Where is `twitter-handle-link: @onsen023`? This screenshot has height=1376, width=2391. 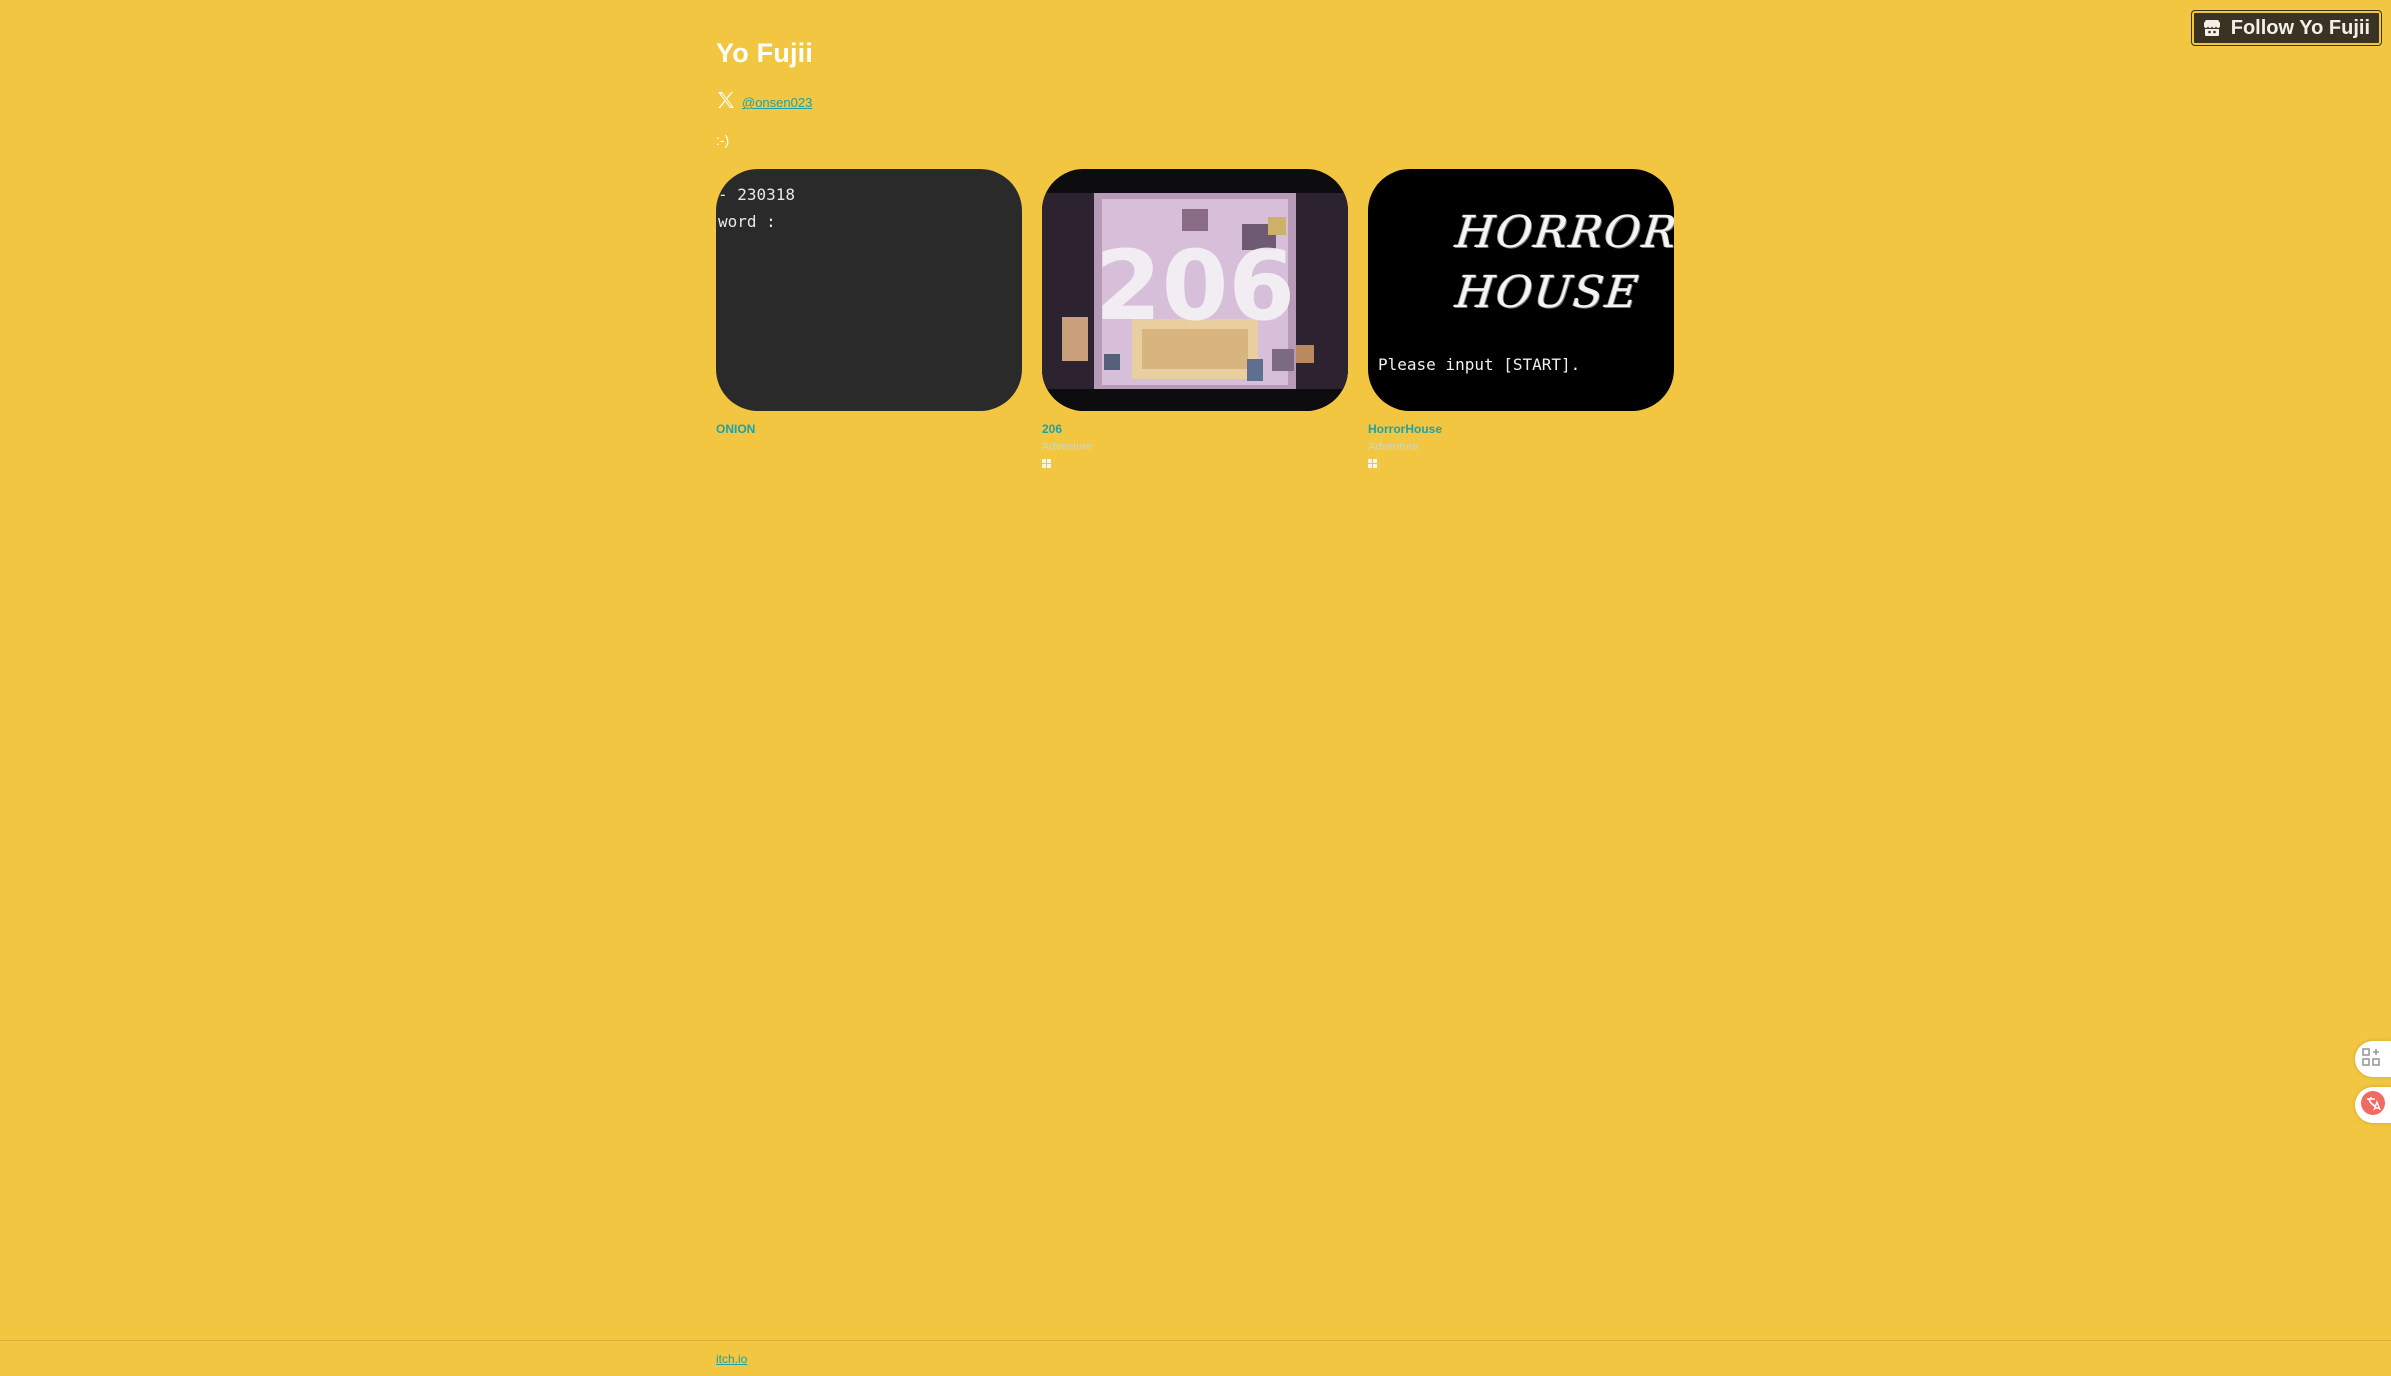 twitter-handle-link: @onsen023 is located at coordinates (777, 102).